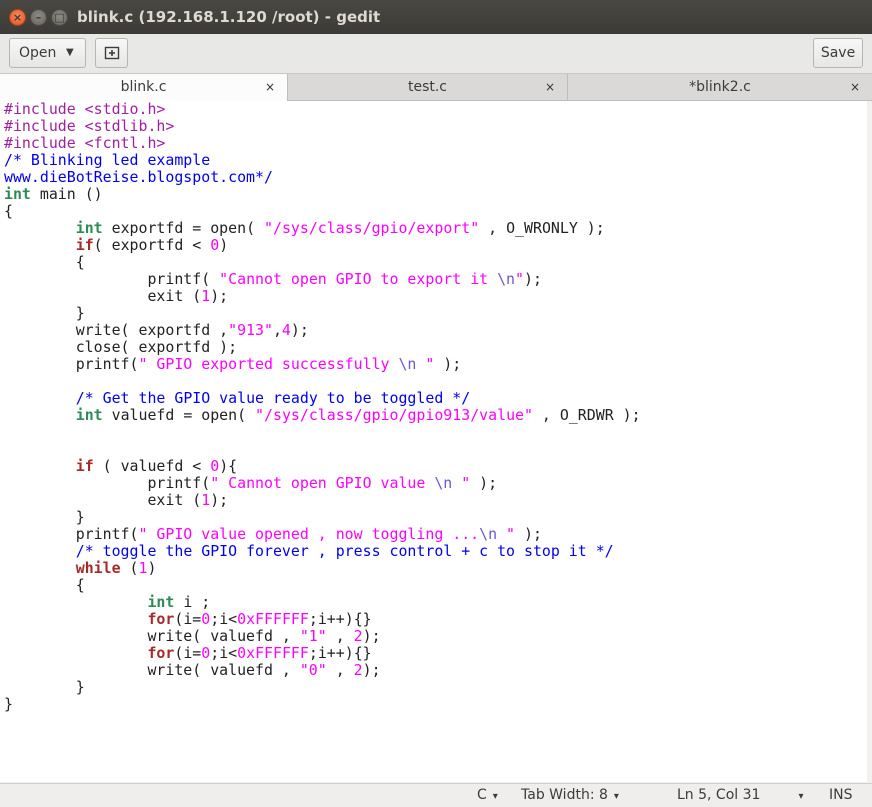 This screenshot has height=807, width=872. I want to click on new-tab-button, so click(111, 53).